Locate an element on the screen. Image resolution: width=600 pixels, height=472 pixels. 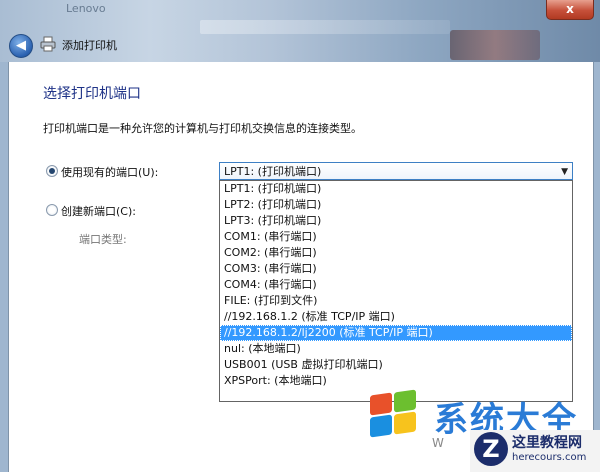
site-url: herecours.com is located at coordinates (549, 457).